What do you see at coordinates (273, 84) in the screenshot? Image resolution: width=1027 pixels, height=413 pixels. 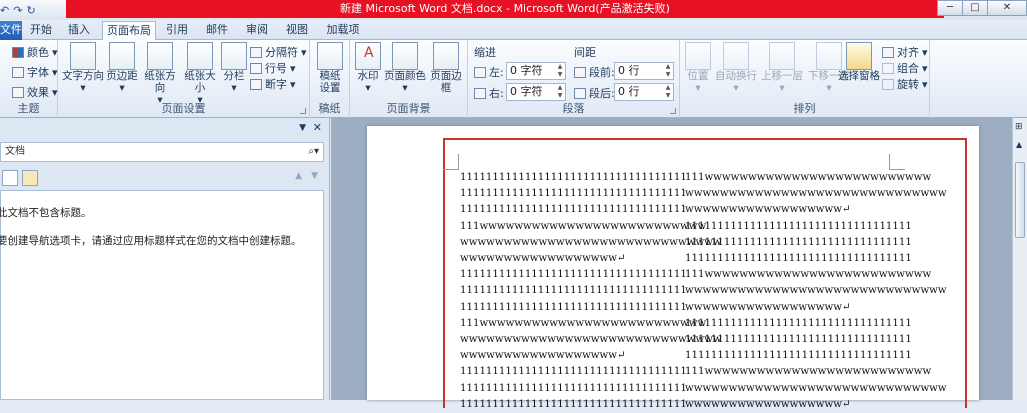 I see `hyphenation-button: 断字 ▾` at bounding box center [273, 84].